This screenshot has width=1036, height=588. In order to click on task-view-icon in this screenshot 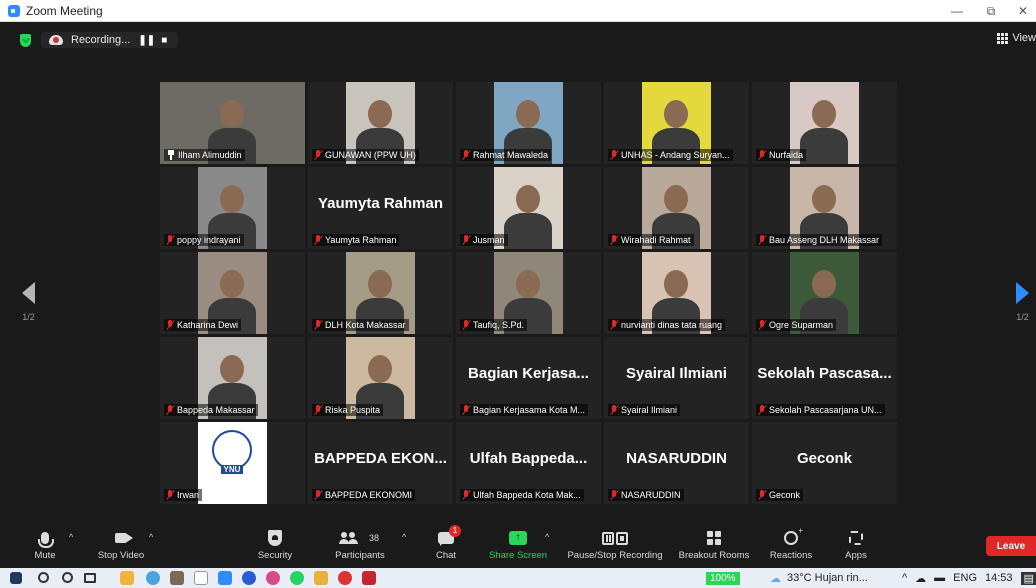, I will do `click(90, 578)`.